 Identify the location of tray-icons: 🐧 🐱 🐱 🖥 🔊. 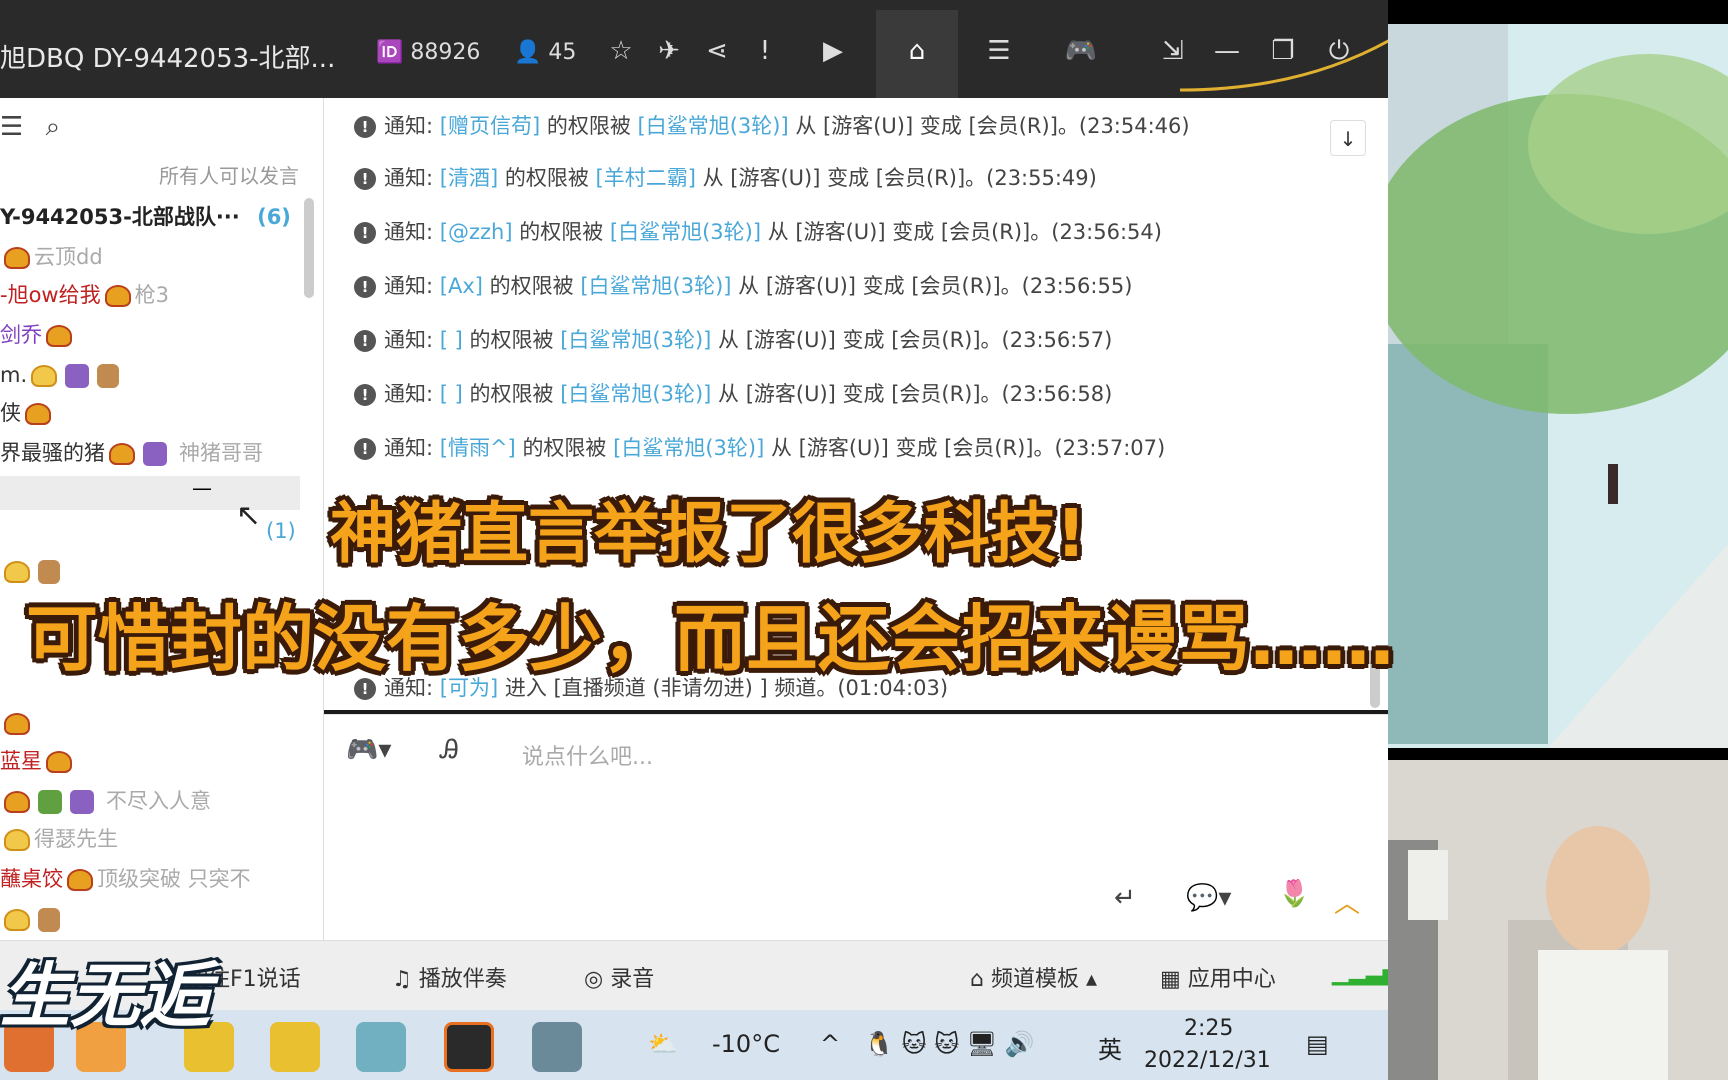
(949, 1044).